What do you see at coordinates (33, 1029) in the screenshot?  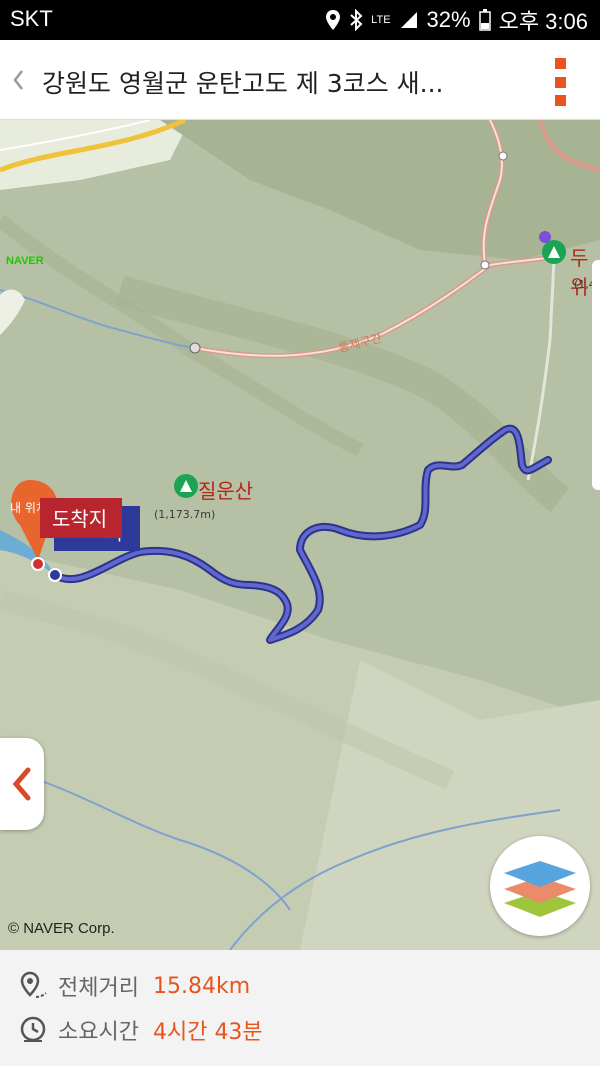 I see `walking-time-icon` at bounding box center [33, 1029].